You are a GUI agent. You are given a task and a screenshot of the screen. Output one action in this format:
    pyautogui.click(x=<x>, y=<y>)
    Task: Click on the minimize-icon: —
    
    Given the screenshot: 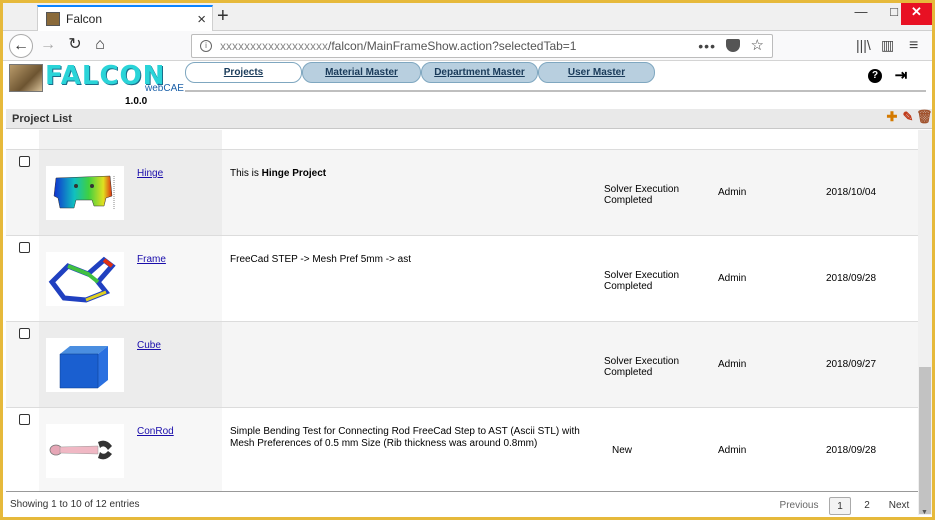 What is the action you would take?
    pyautogui.click(x=861, y=14)
    